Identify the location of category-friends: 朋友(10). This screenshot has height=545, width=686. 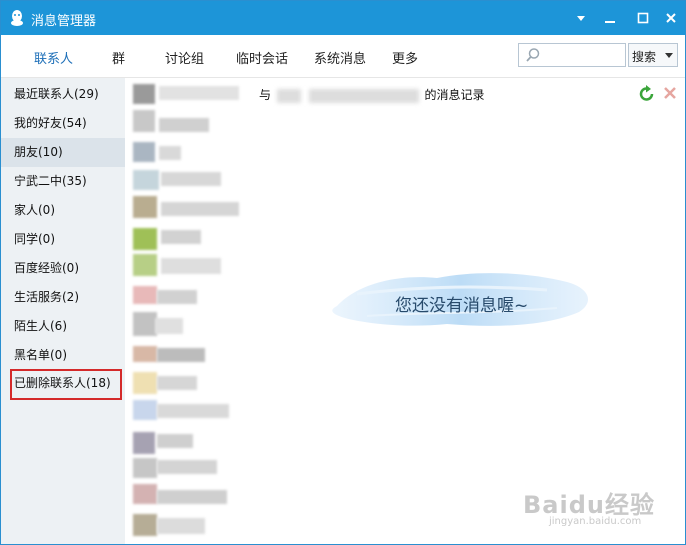
(63, 152).